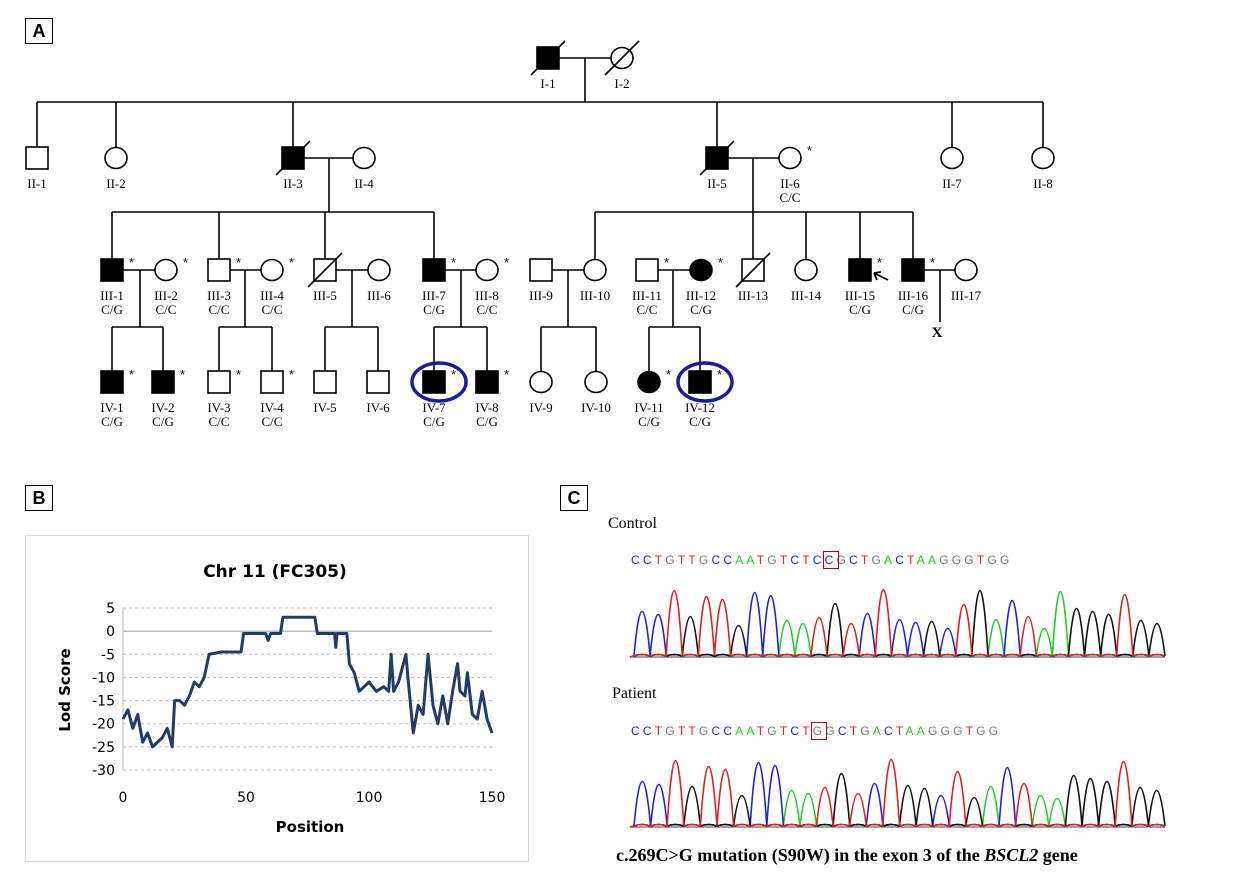 The width and height of the screenshot is (1247, 873). I want to click on individual-id: III-11, so click(647, 295).